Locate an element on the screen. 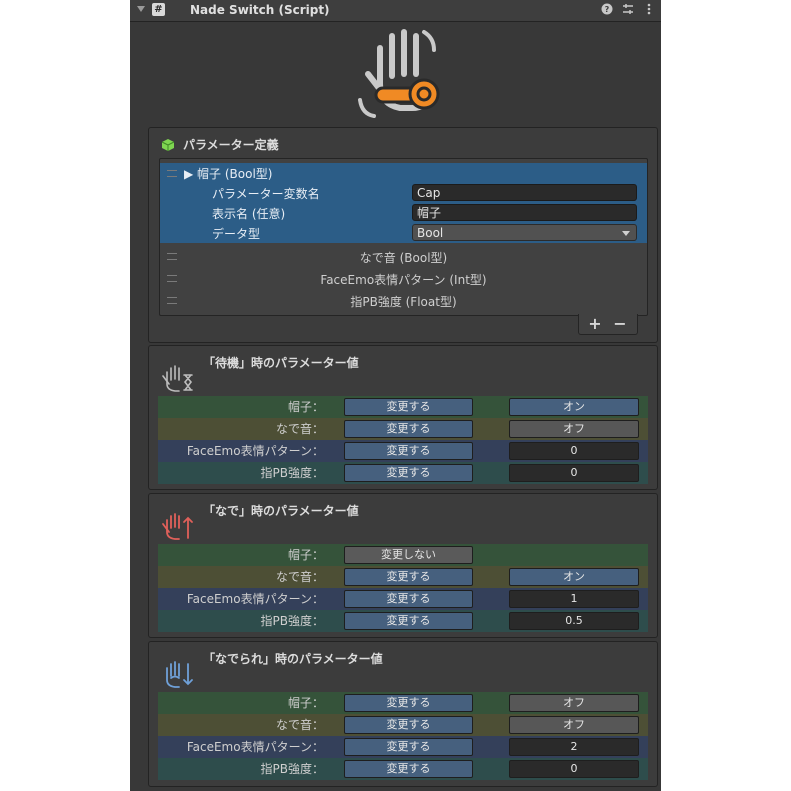 The image size is (791, 791). component-title: Nade Switch (Script) is located at coordinates (260, 10).